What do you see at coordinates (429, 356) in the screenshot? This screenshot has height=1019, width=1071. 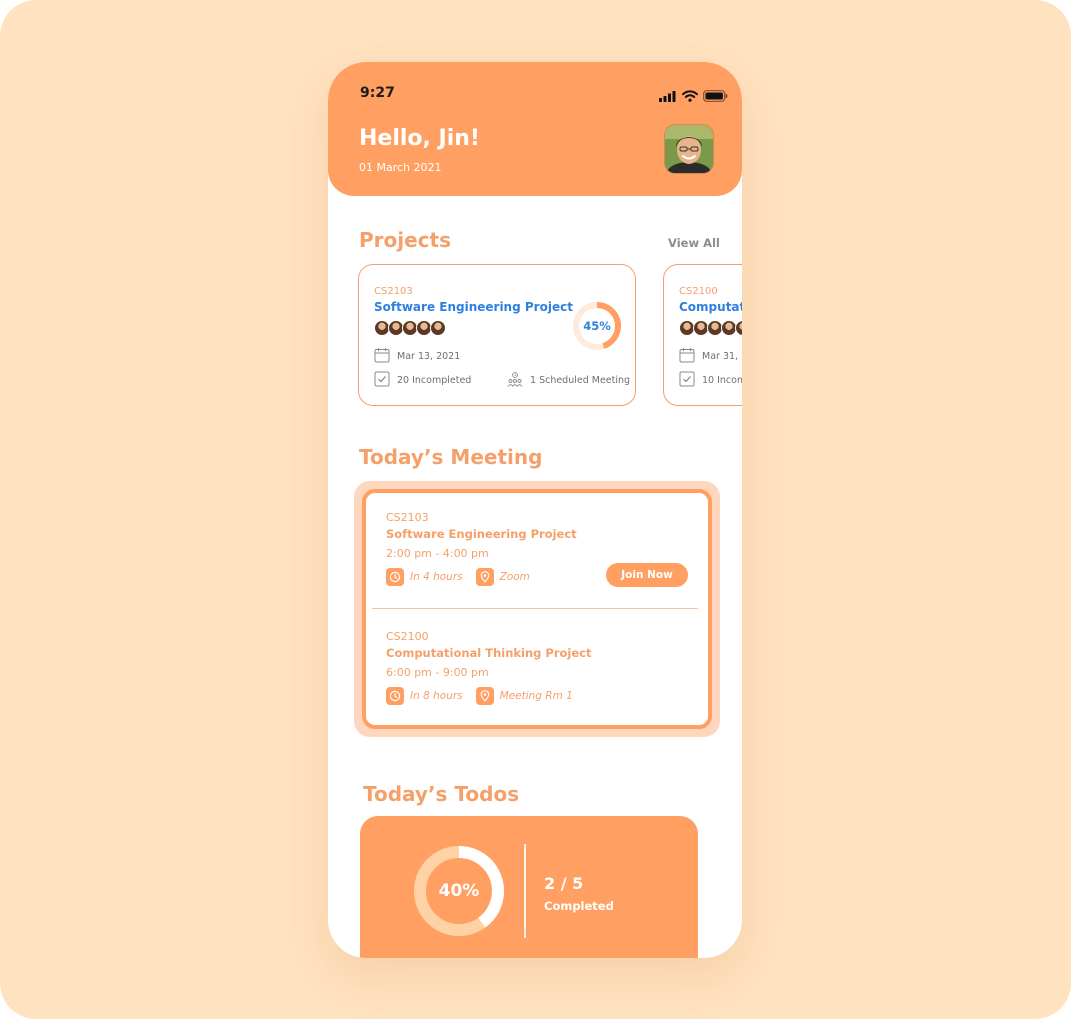 I see `project-due-date: Mar 13, 2021` at bounding box center [429, 356].